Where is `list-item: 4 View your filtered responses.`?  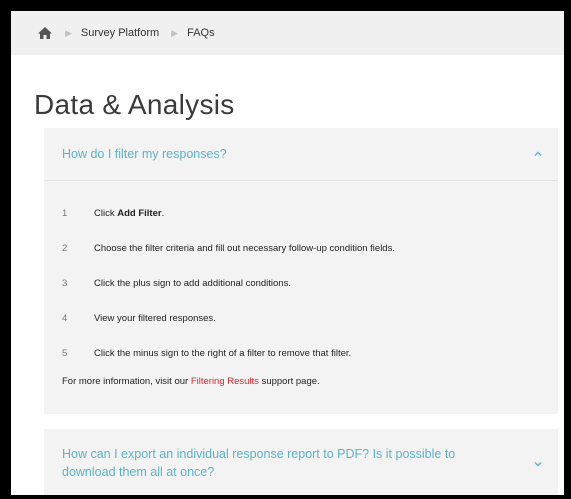 list-item: 4 View your filtered responses. is located at coordinates (139, 318).